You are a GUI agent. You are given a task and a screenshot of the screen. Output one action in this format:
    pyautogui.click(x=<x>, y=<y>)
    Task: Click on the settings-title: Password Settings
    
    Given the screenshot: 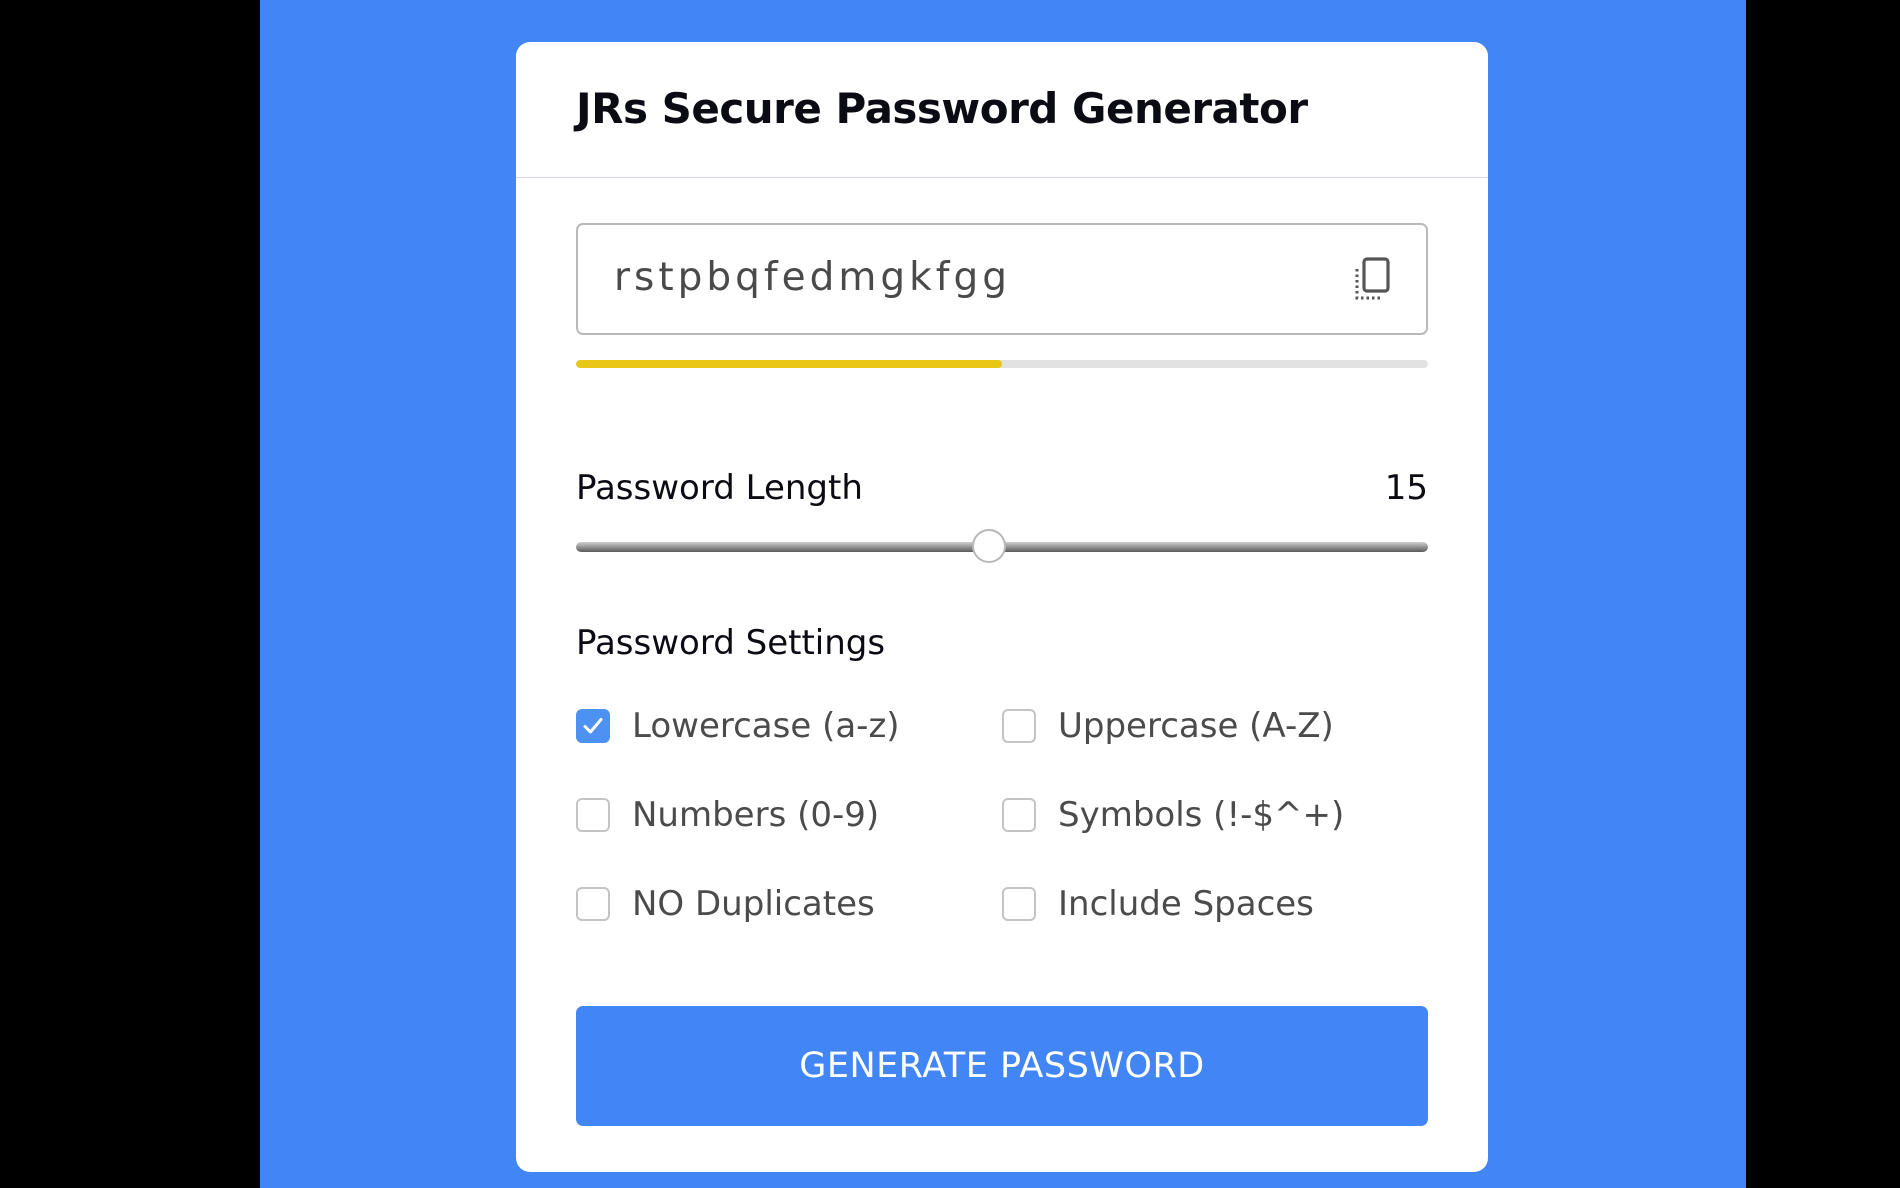 What is the action you would take?
    pyautogui.click(x=731, y=643)
    